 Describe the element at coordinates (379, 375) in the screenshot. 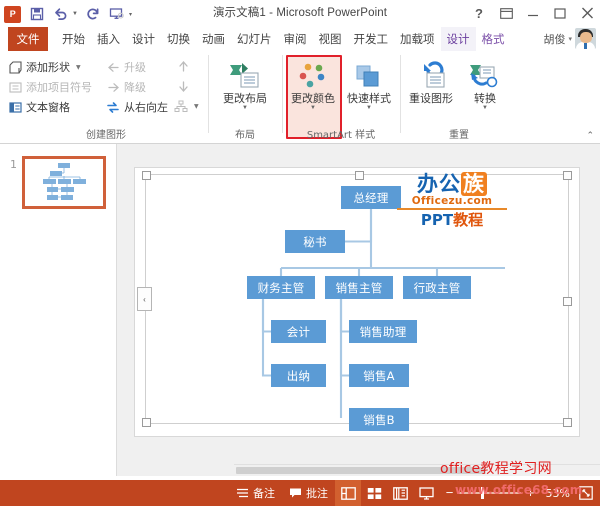

I see `node-sales-a: 销售A` at that location.